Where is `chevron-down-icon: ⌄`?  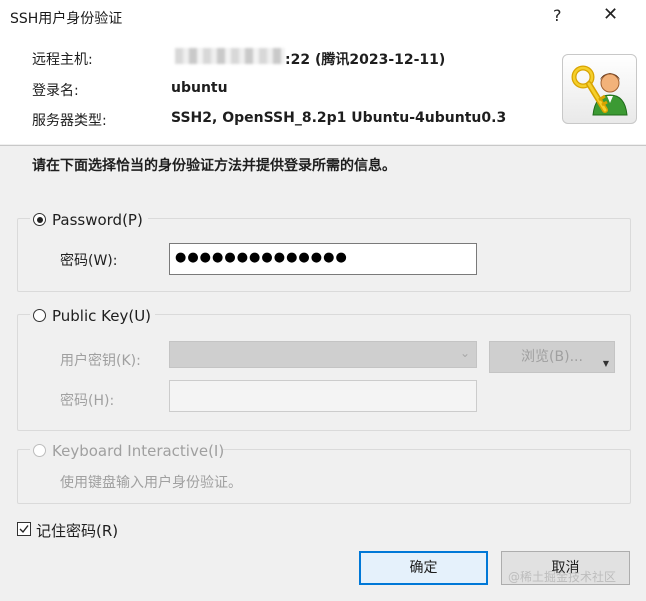 chevron-down-icon: ⌄ is located at coordinates (464, 353).